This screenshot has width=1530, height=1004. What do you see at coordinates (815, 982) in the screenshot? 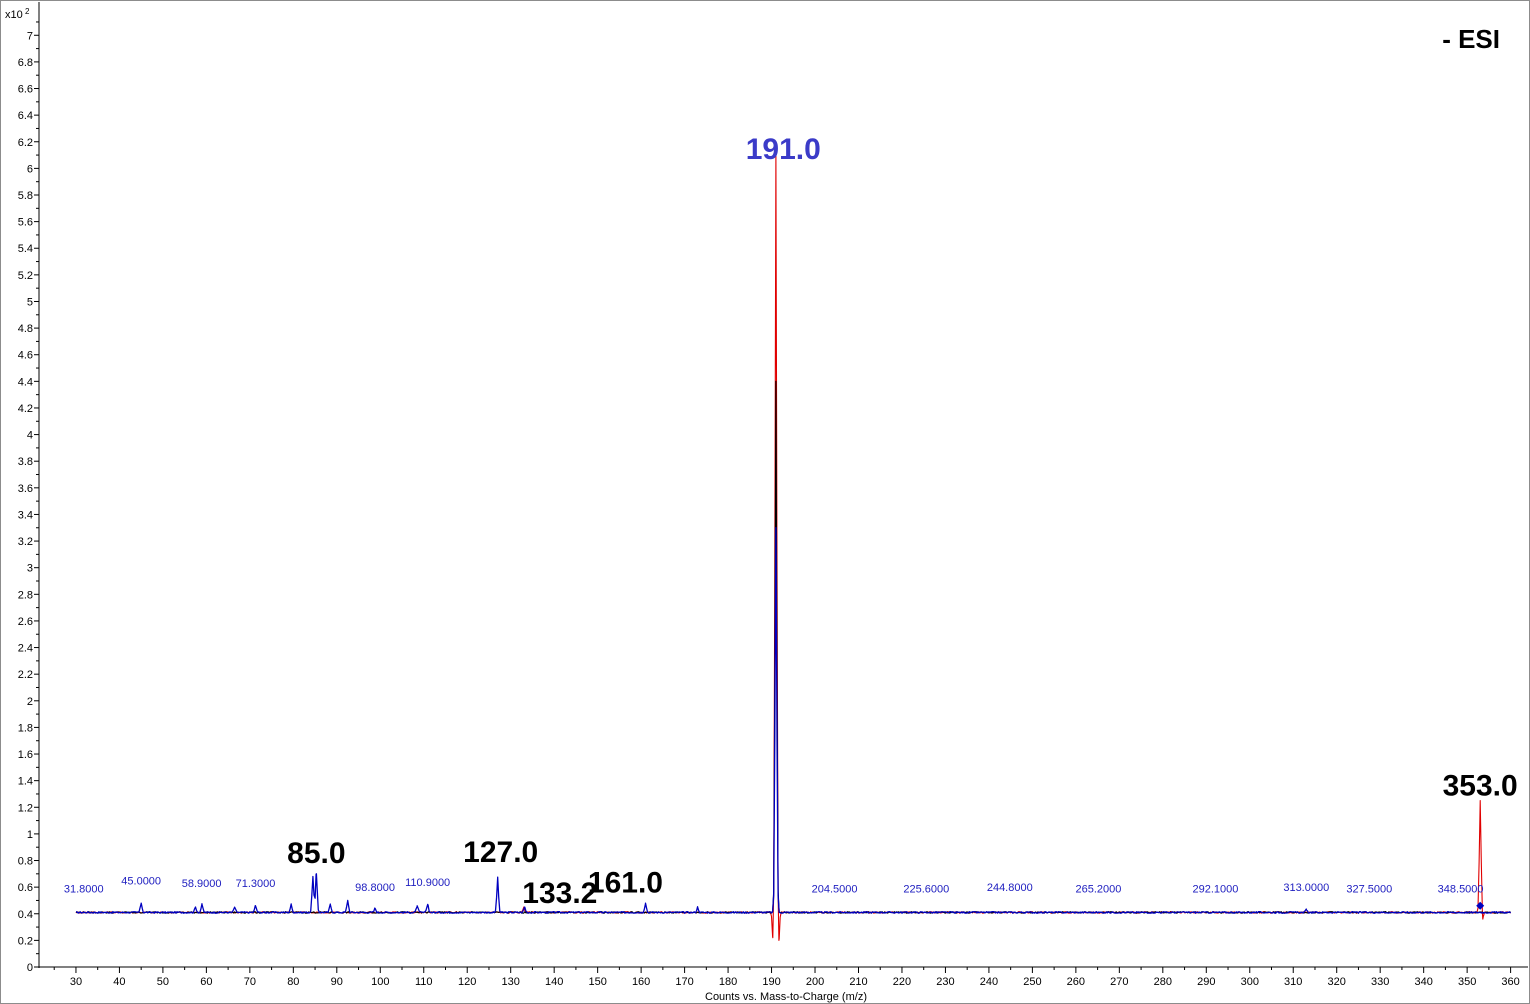
I see `x-tick-label: 200` at bounding box center [815, 982].